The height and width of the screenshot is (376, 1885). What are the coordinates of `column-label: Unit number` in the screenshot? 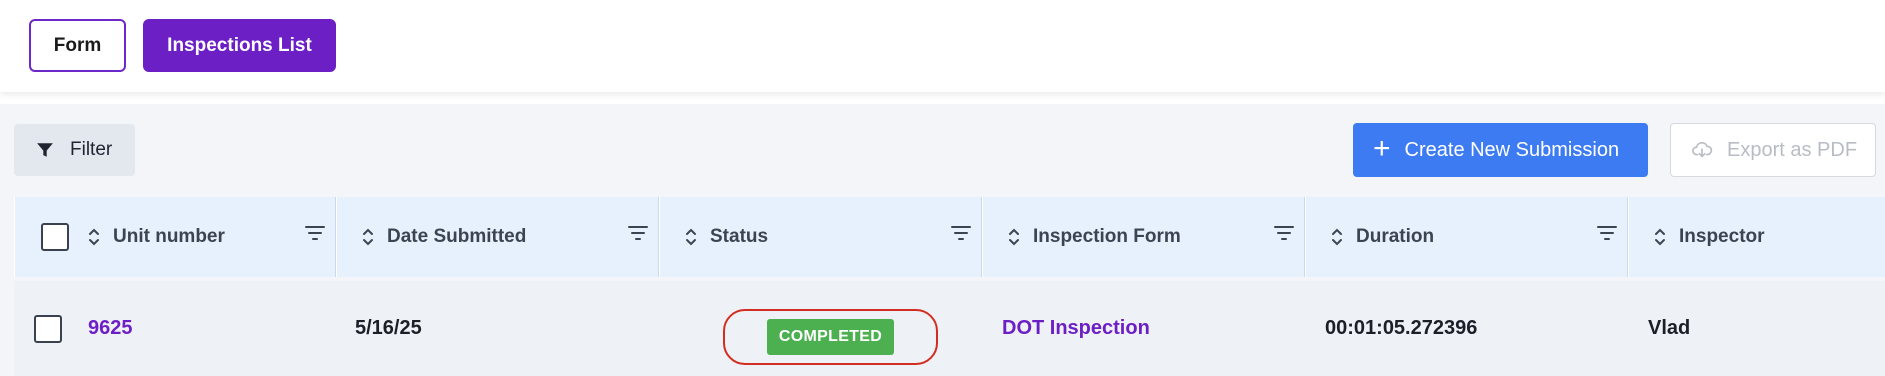 It's located at (169, 236).